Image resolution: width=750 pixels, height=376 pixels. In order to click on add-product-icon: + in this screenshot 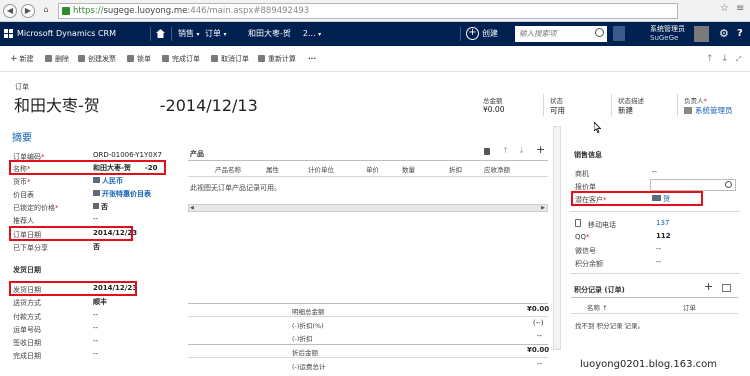, I will do `click(540, 149)`.